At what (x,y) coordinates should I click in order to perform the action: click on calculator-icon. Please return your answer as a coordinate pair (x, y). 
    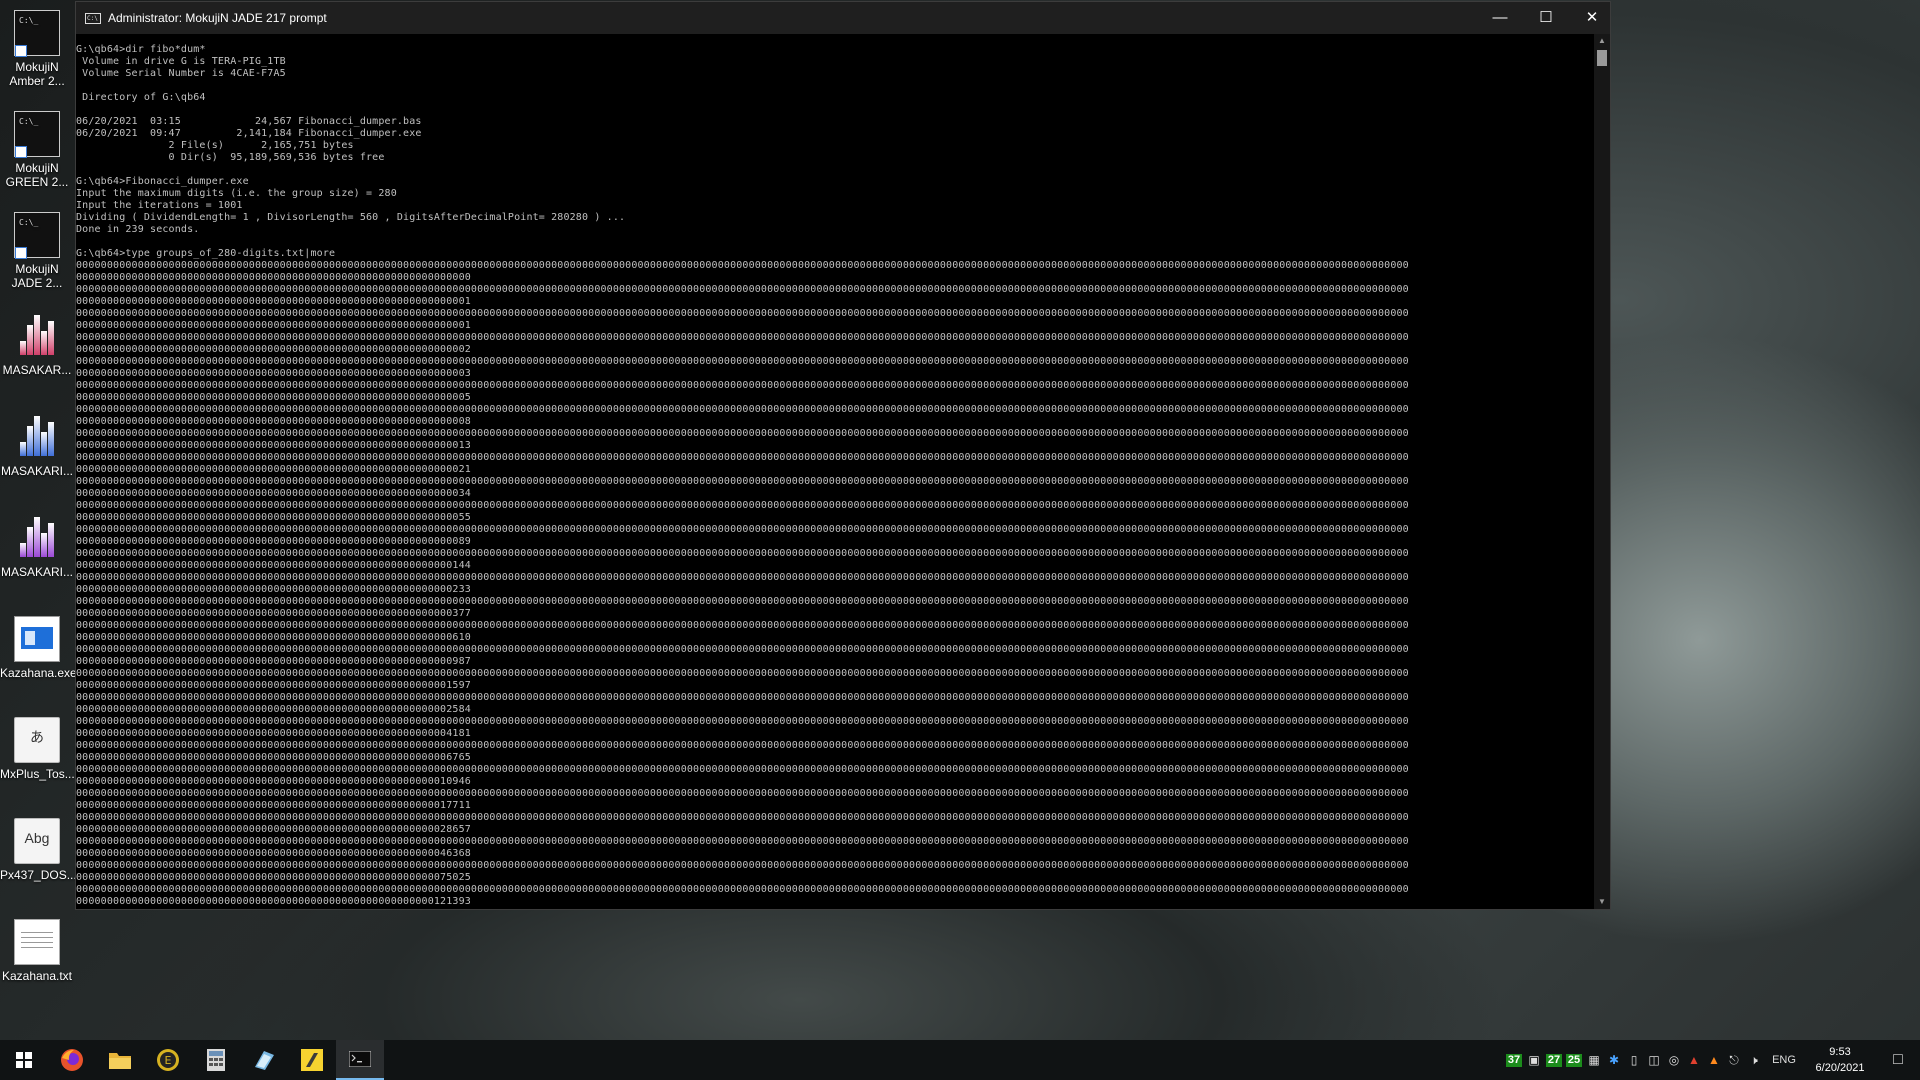
    Looking at the image, I should click on (216, 1060).